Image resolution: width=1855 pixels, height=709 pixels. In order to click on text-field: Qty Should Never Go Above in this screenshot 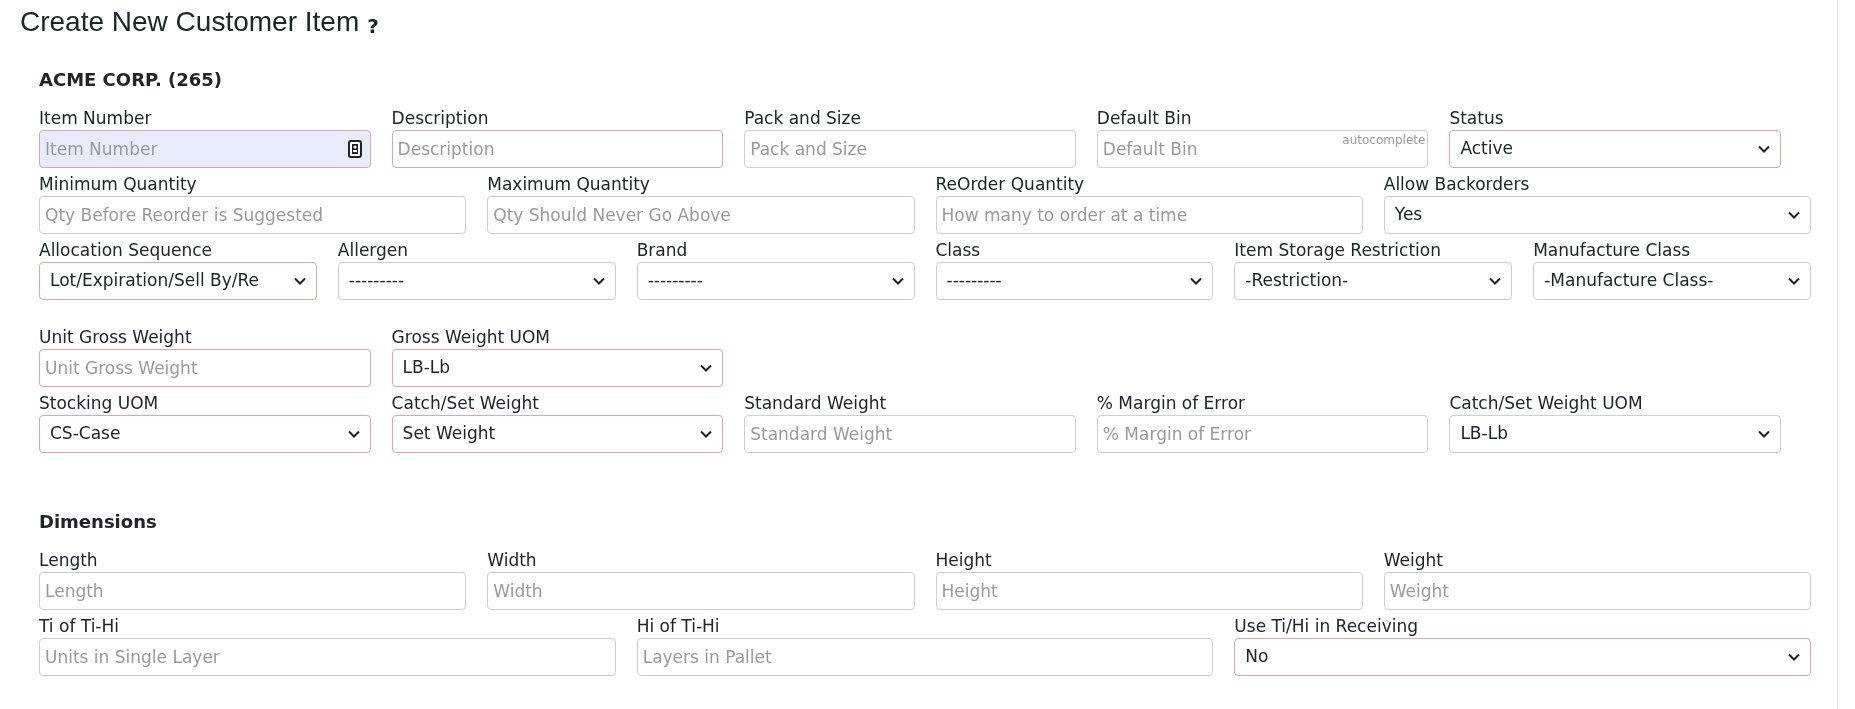, I will do `click(701, 215)`.